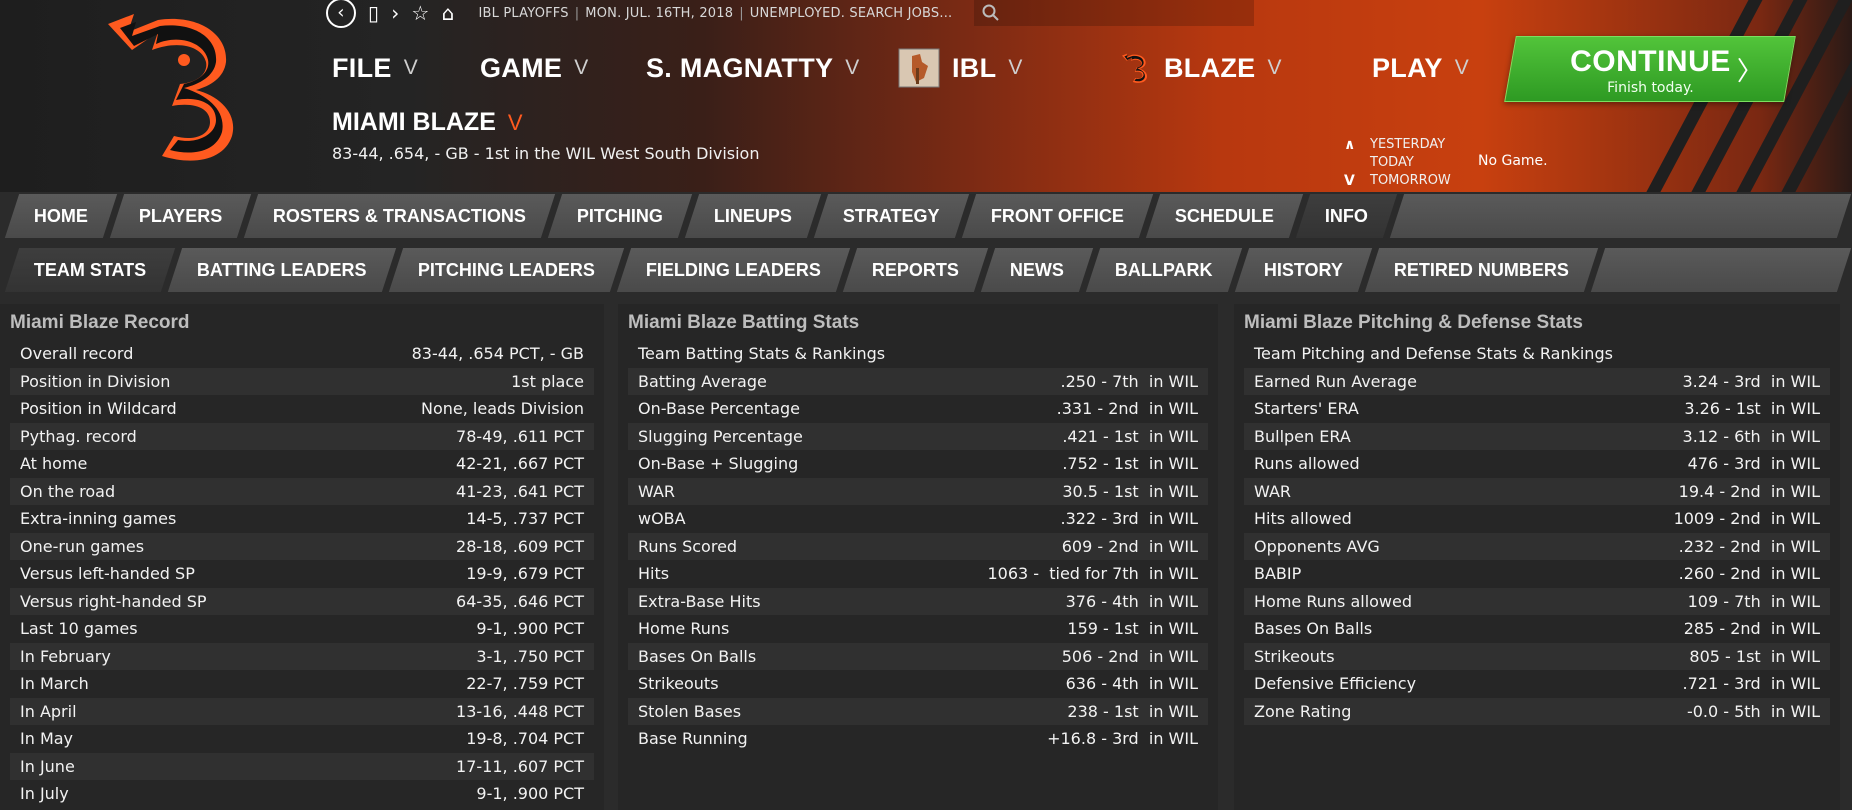  What do you see at coordinates (1537, 711) in the screenshot?
I see `table-row: Zone Rating -0.0 - 5th in WIL` at bounding box center [1537, 711].